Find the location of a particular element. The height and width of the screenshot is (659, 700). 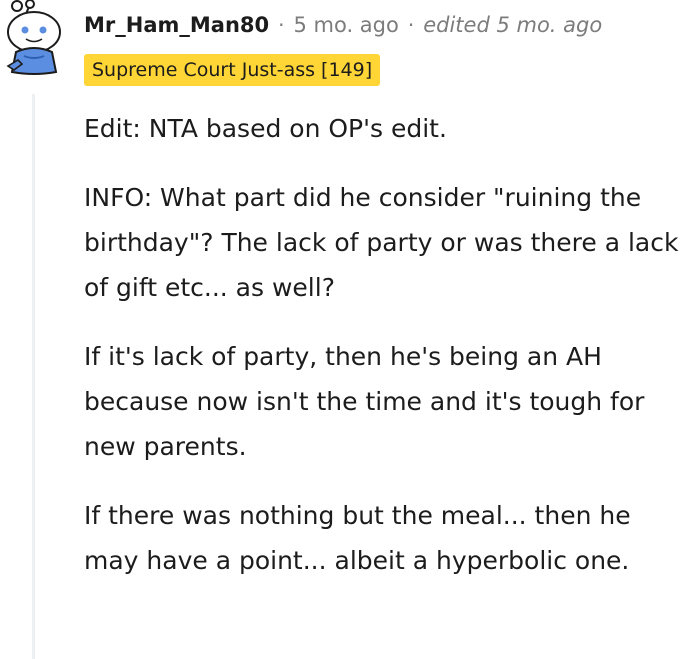

user-flair-badge: Supreme Court Just-ass [149] is located at coordinates (232, 70).